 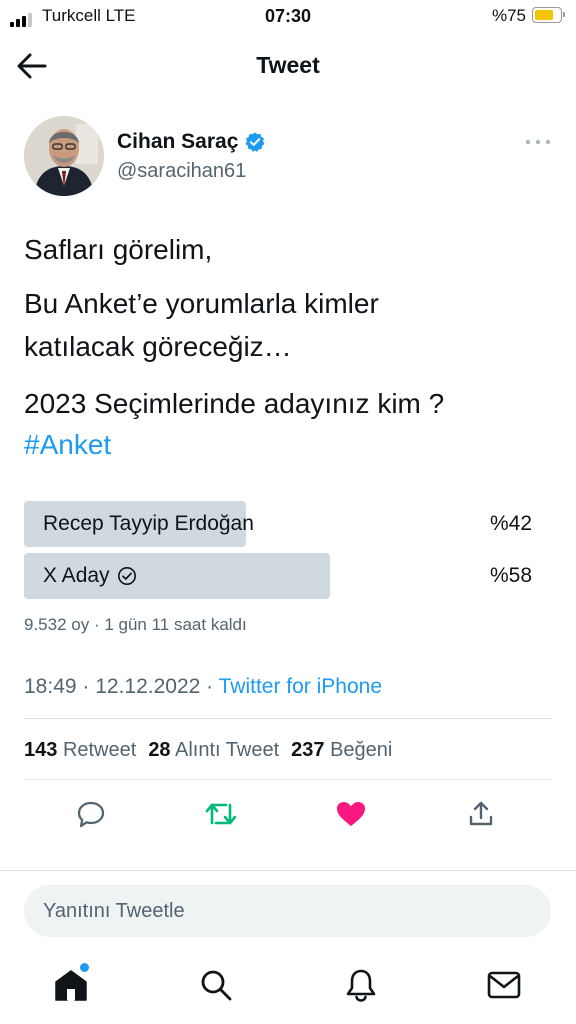 I want to click on tweet-source-link: Twitter for iPhone, so click(x=300, y=686).